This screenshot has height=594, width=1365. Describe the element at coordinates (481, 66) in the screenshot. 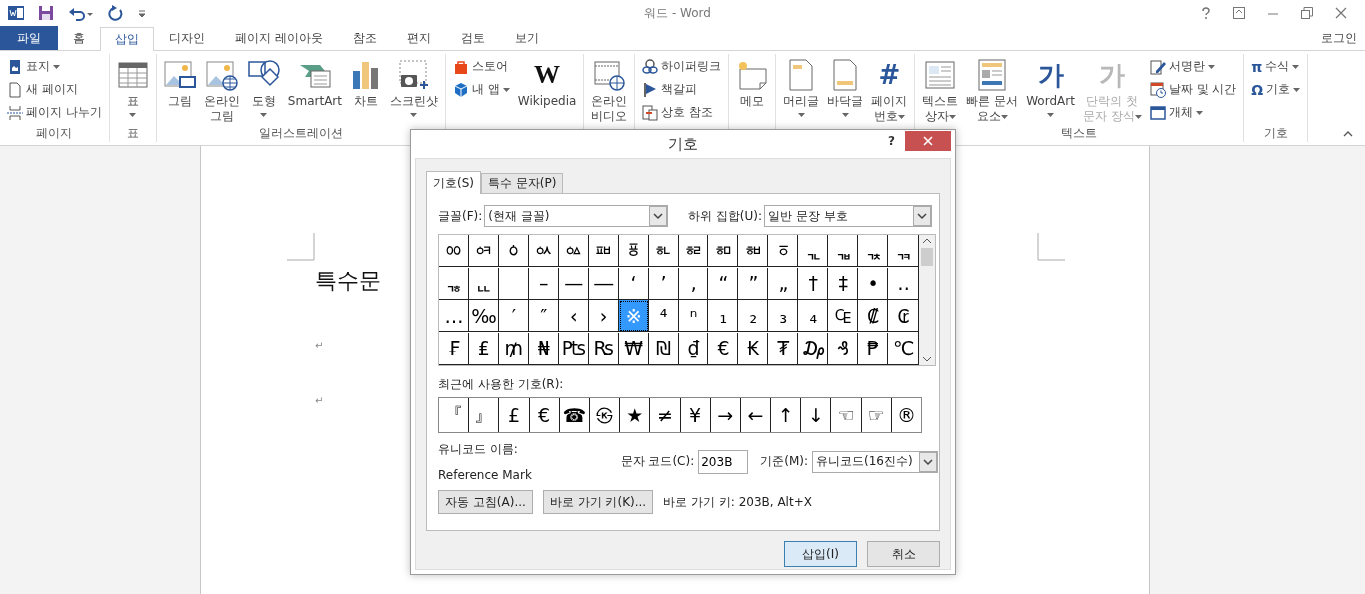

I see `ribbon-button: 스토어` at that location.